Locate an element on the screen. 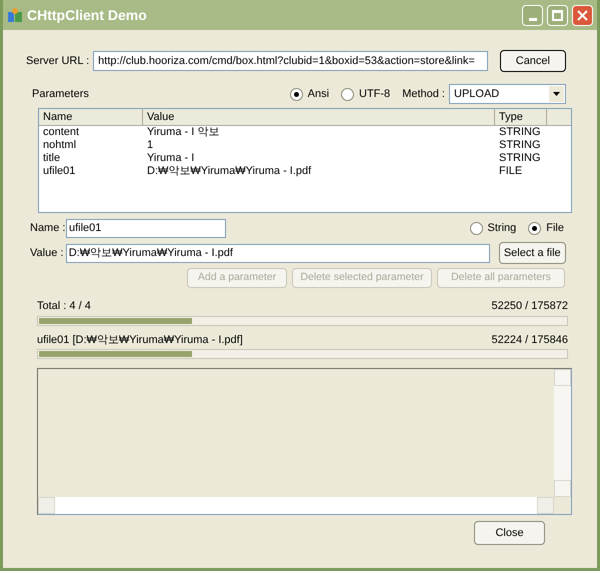 The height and width of the screenshot is (571, 600). name-field: ufile01 is located at coordinates (146, 228).